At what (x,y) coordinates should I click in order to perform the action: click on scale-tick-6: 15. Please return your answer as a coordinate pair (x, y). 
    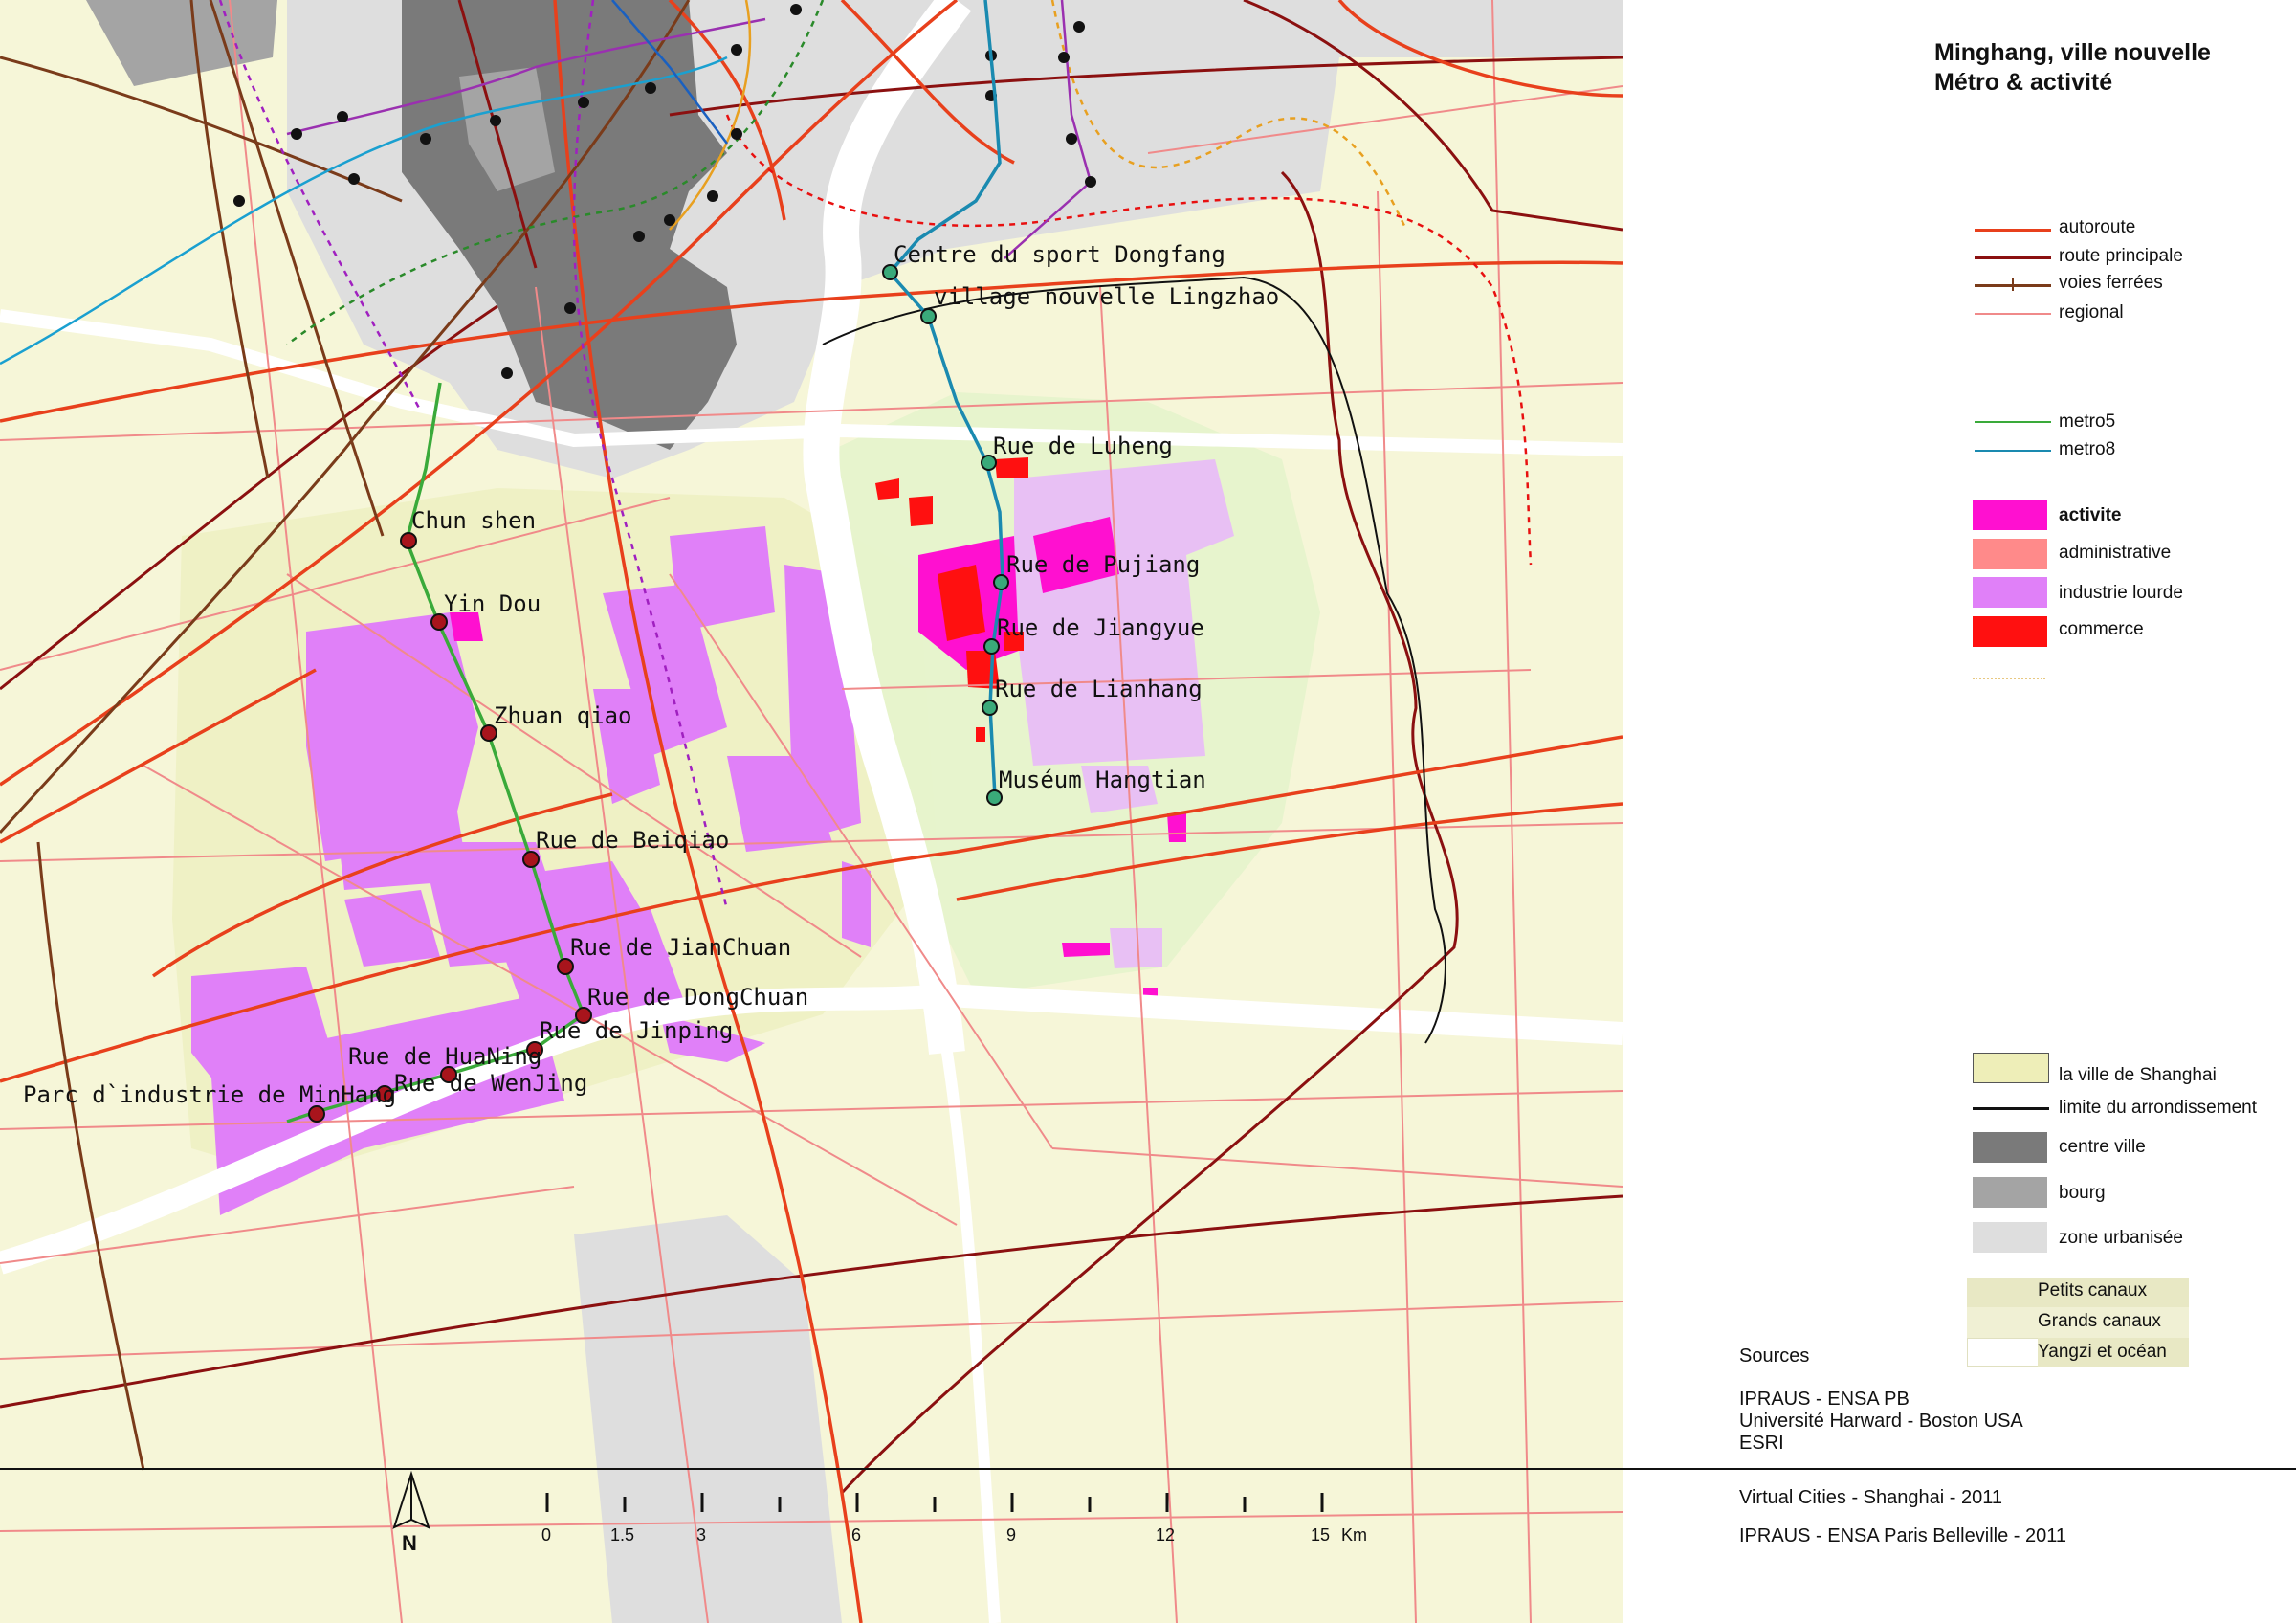
    Looking at the image, I should click on (1321, 1535).